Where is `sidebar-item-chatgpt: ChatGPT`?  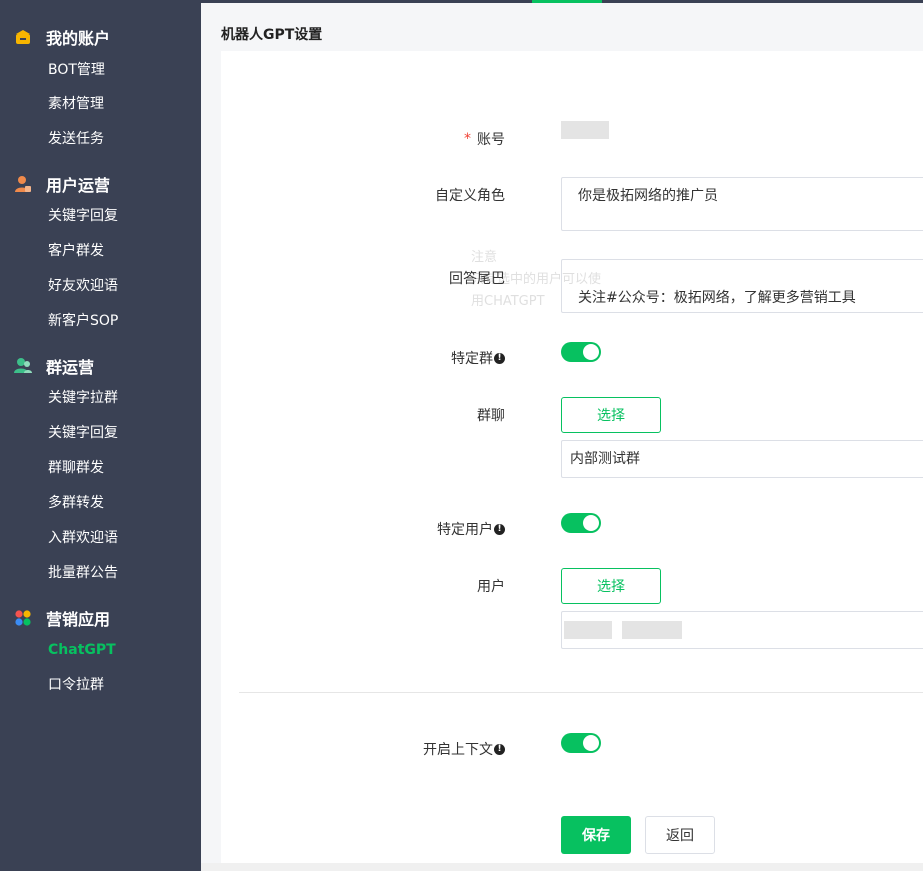
sidebar-item-chatgpt: ChatGPT is located at coordinates (82, 650).